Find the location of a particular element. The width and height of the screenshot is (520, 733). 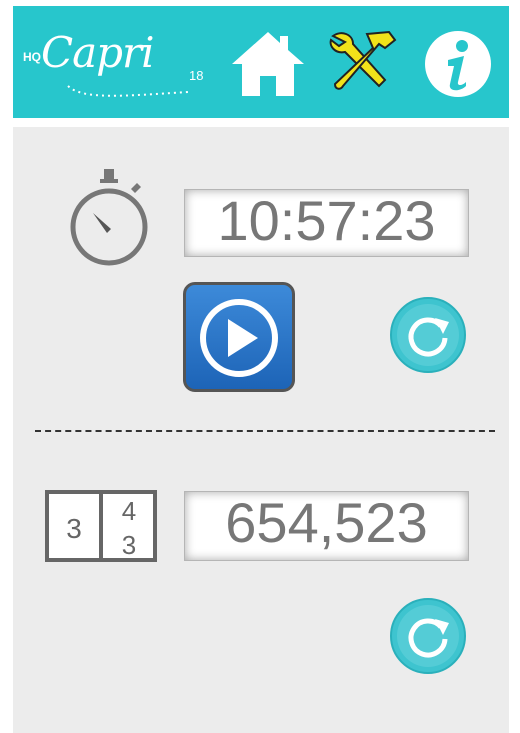

home-button is located at coordinates (268, 64).